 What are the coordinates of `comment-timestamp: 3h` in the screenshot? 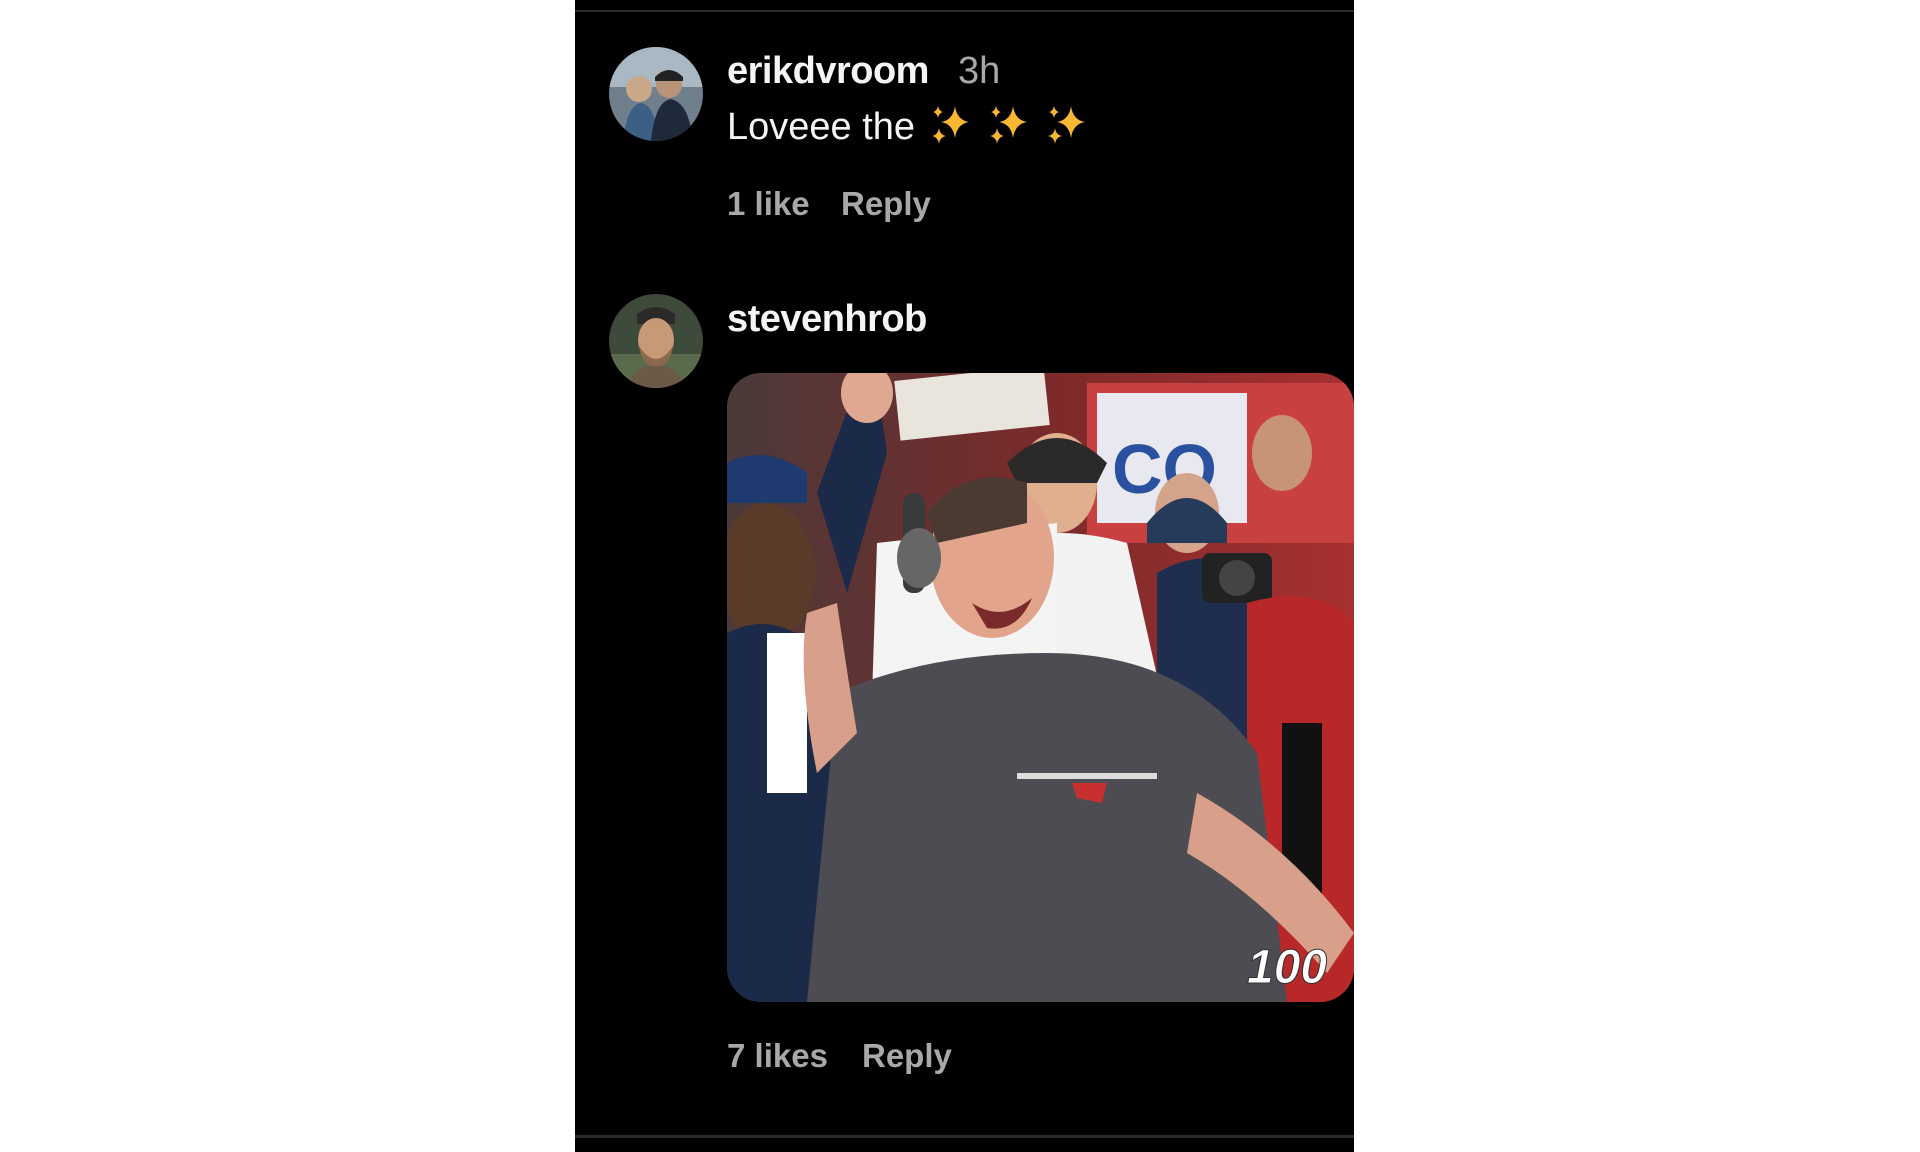 It's located at (979, 71).